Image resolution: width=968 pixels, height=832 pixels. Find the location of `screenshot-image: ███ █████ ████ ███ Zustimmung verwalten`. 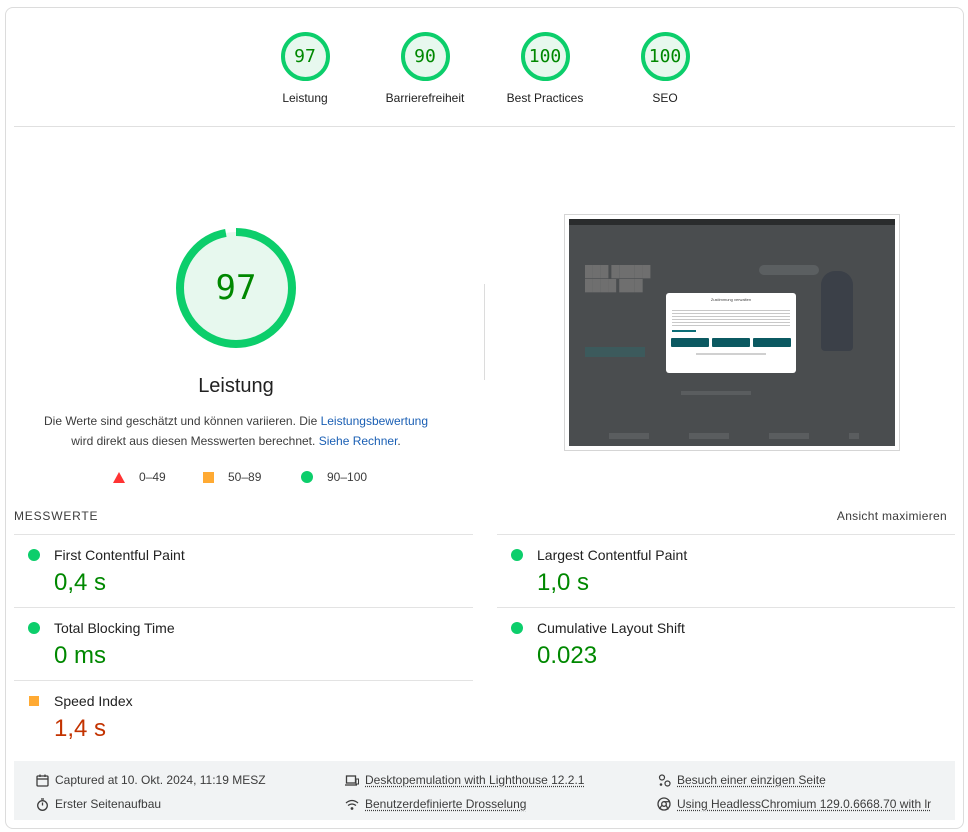

screenshot-image: ███ █████ ████ ███ Zustimmung verwalten is located at coordinates (732, 332).